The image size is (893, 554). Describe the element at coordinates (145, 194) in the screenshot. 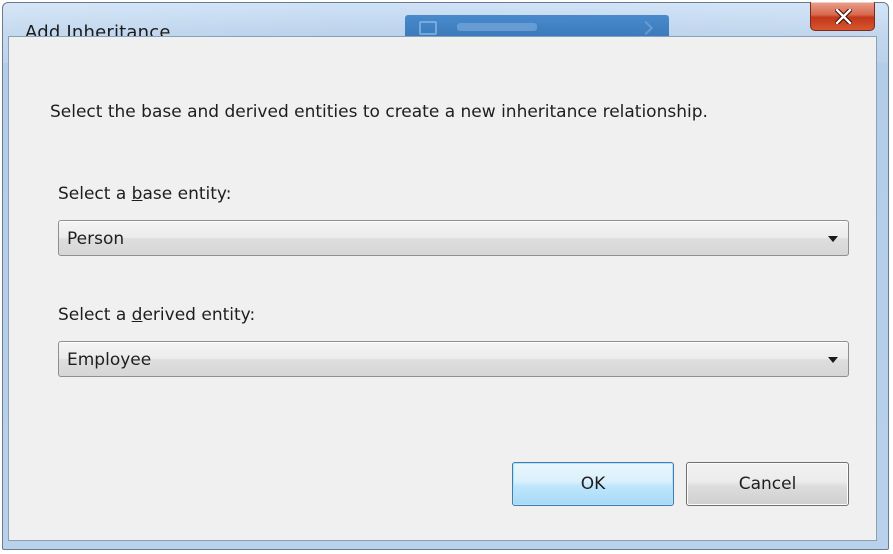

I see `base-entity-label: Select a base entity:` at that location.